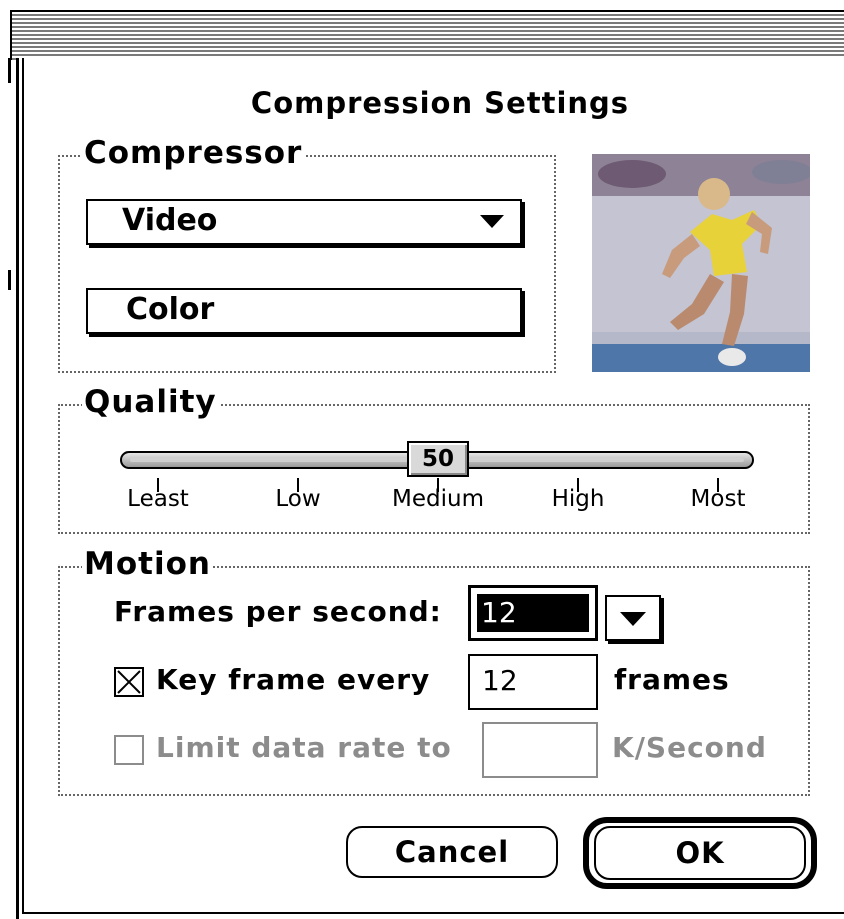  What do you see at coordinates (170, 220) in the screenshot?
I see `compressor-type-value: Video` at bounding box center [170, 220].